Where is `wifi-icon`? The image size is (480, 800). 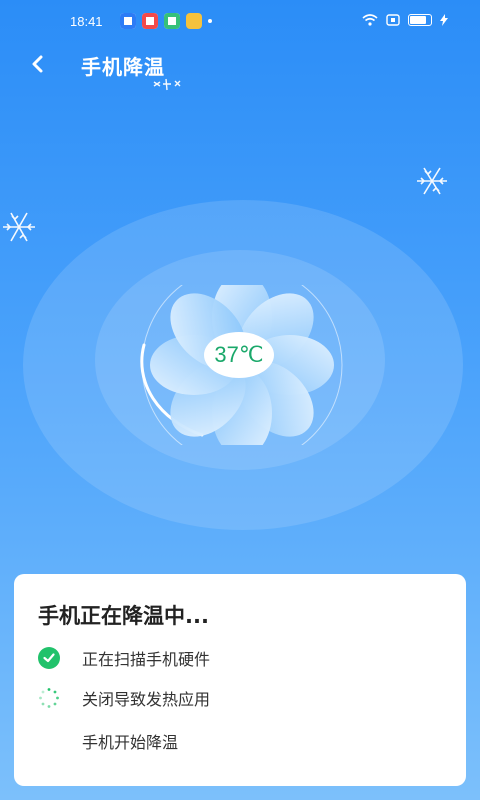
wifi-icon is located at coordinates (370, 20).